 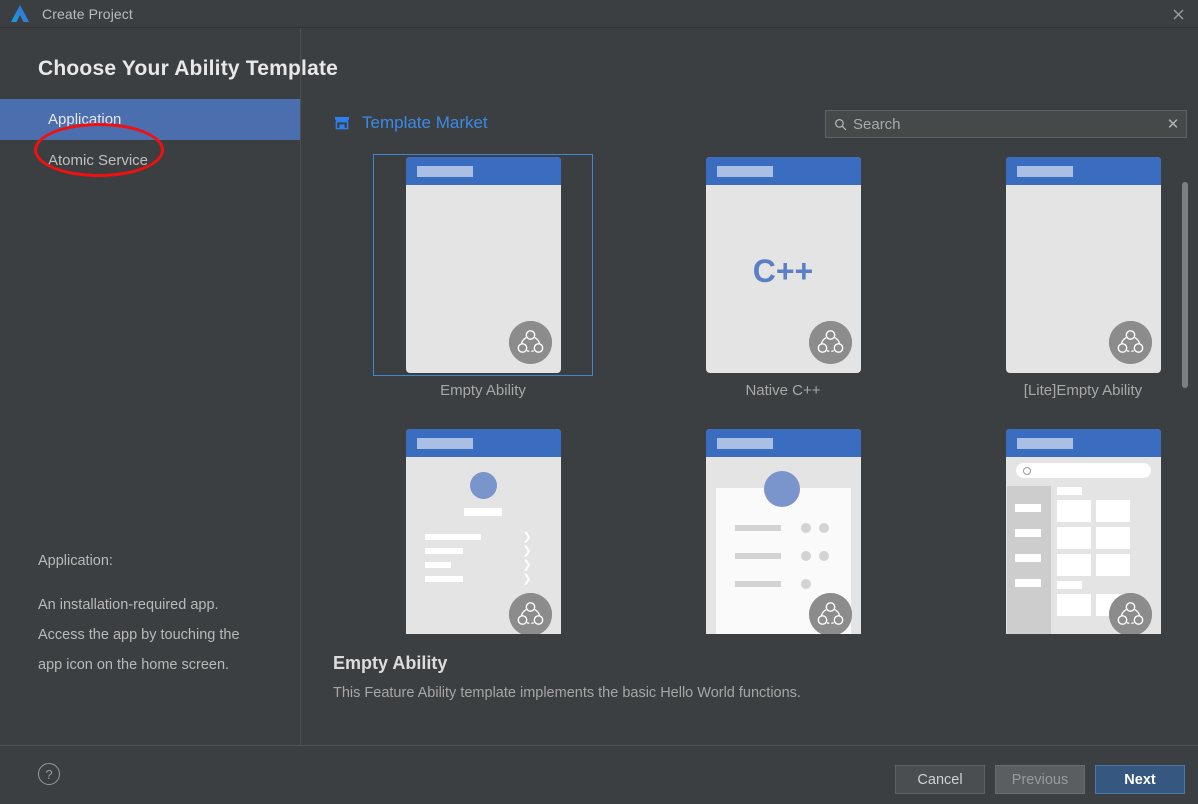 What do you see at coordinates (599, 14) in the screenshot?
I see `window-title-bar: Create Project` at bounding box center [599, 14].